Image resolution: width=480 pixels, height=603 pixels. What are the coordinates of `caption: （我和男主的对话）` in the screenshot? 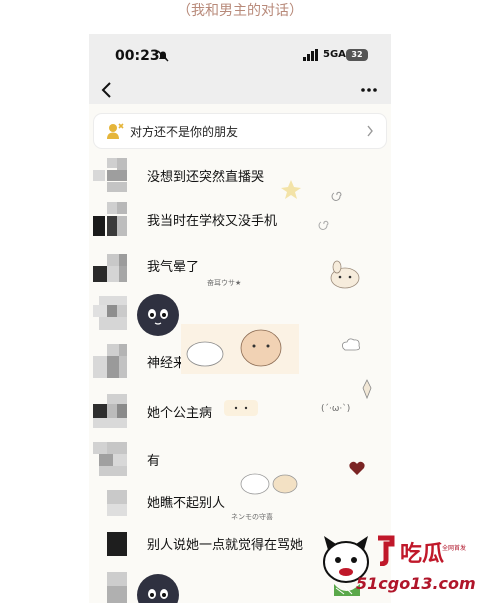 It's located at (240, 11).